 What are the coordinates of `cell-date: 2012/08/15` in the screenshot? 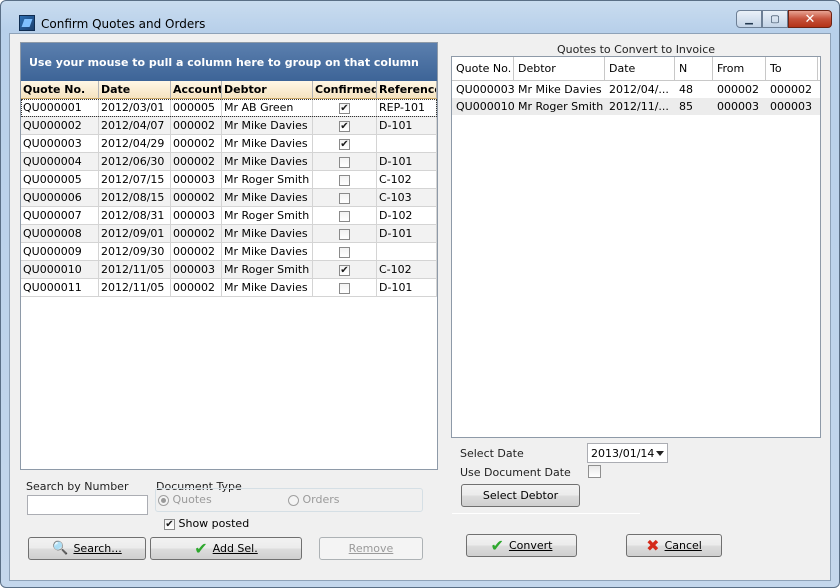 It's located at (135, 197).